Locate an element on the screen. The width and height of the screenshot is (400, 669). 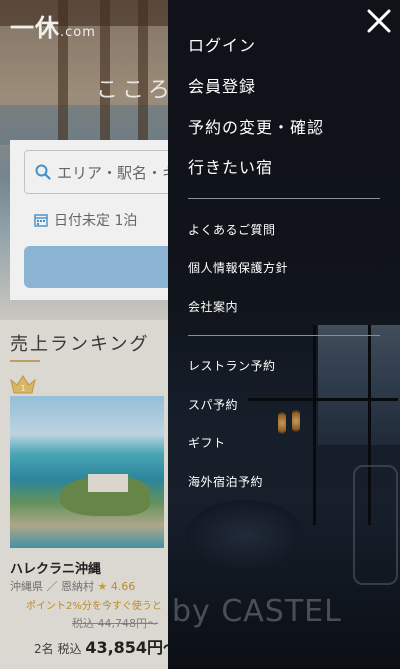
menu-item-spa: スパ予約 is located at coordinates (213, 404).